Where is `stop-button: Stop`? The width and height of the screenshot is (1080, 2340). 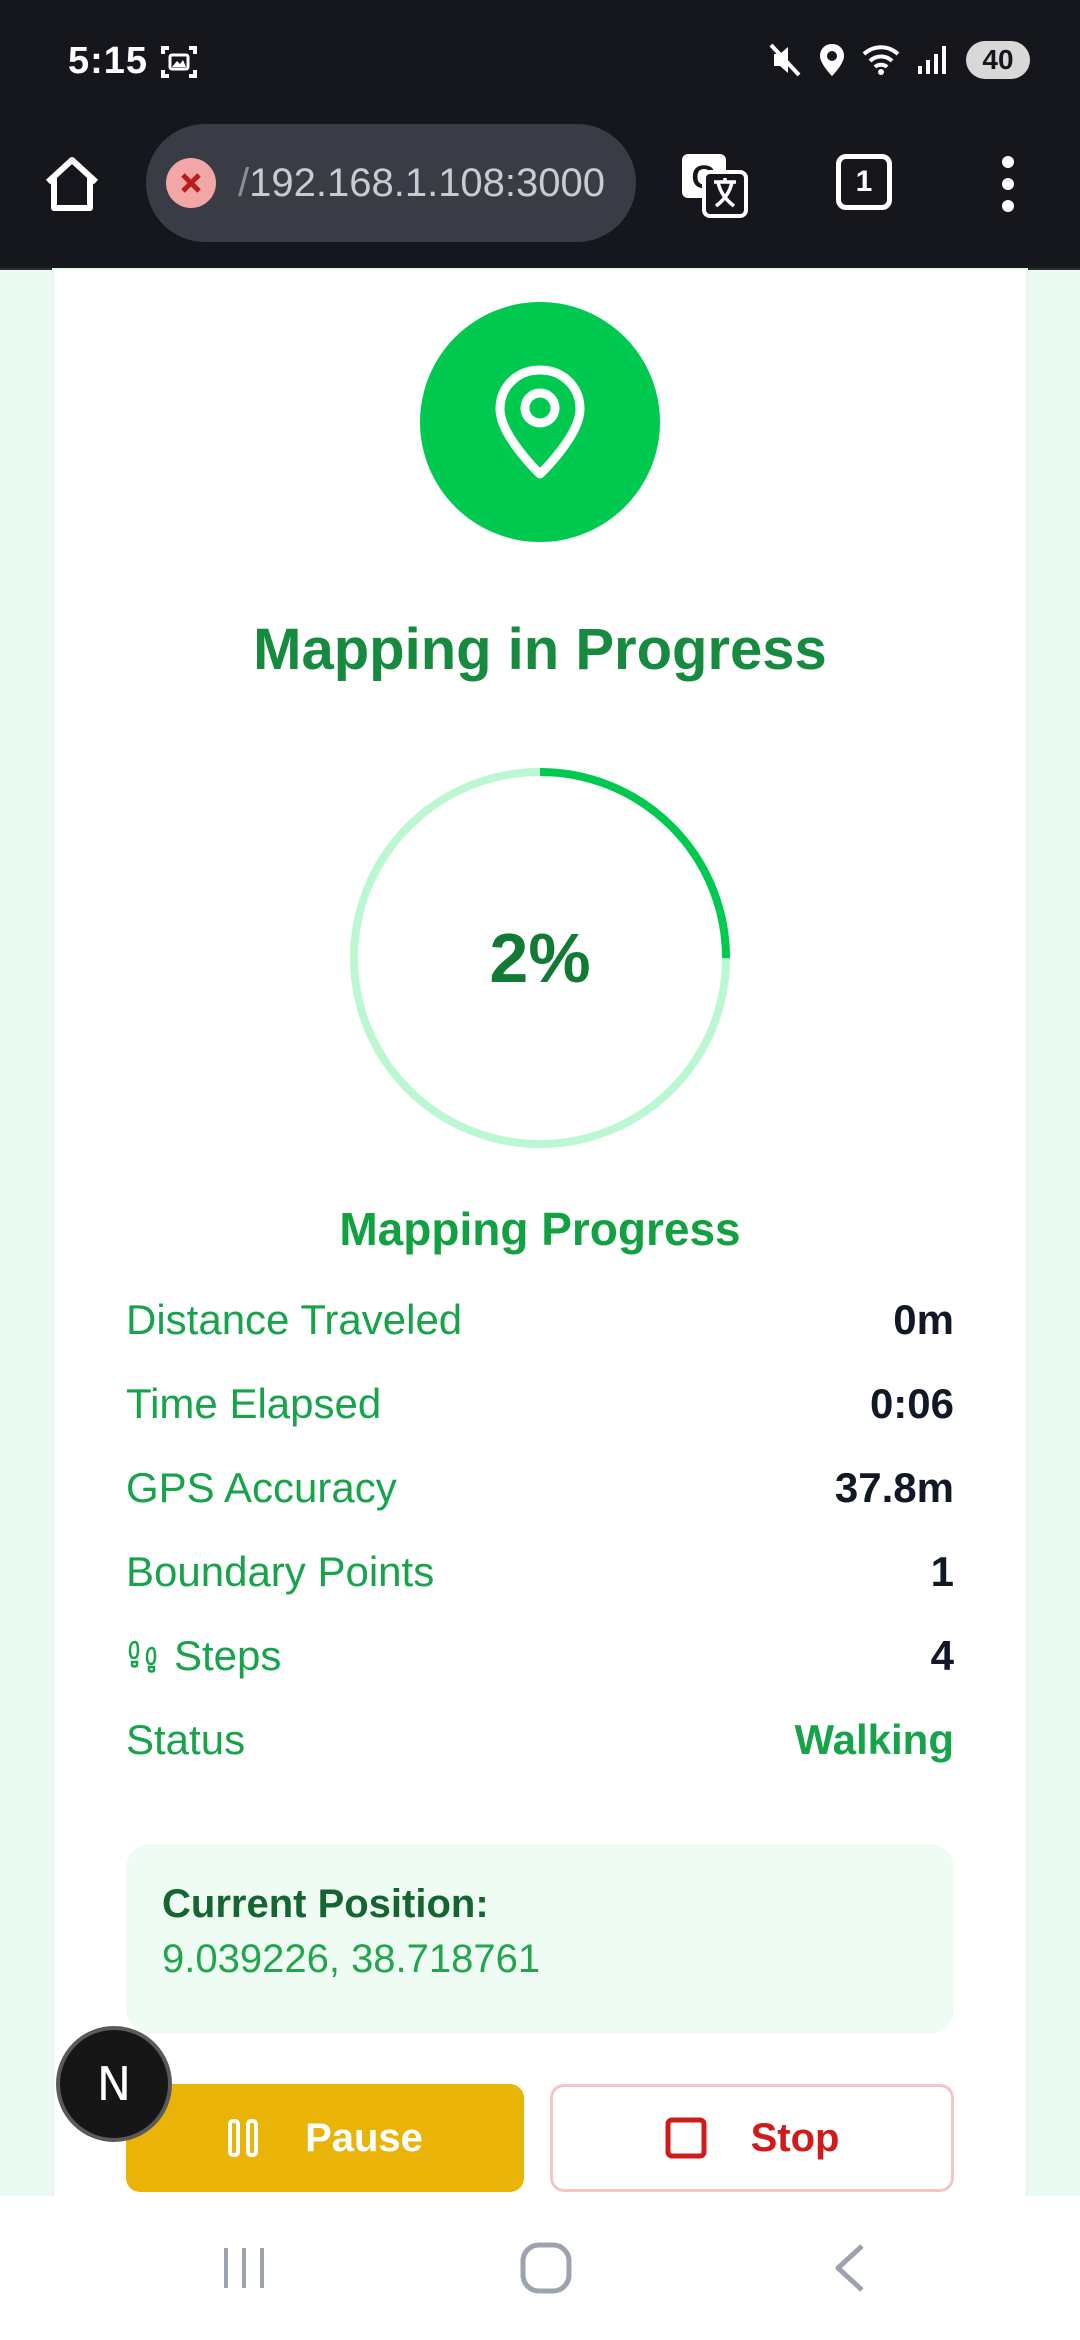 stop-button: Stop is located at coordinates (752, 2138).